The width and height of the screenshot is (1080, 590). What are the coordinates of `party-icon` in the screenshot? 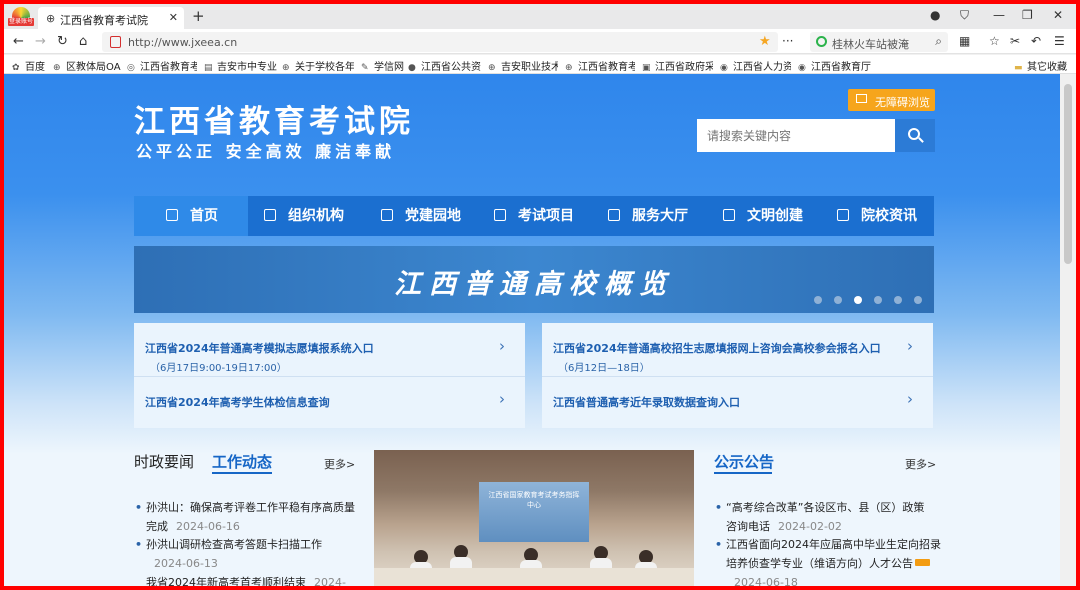 It's located at (387, 215).